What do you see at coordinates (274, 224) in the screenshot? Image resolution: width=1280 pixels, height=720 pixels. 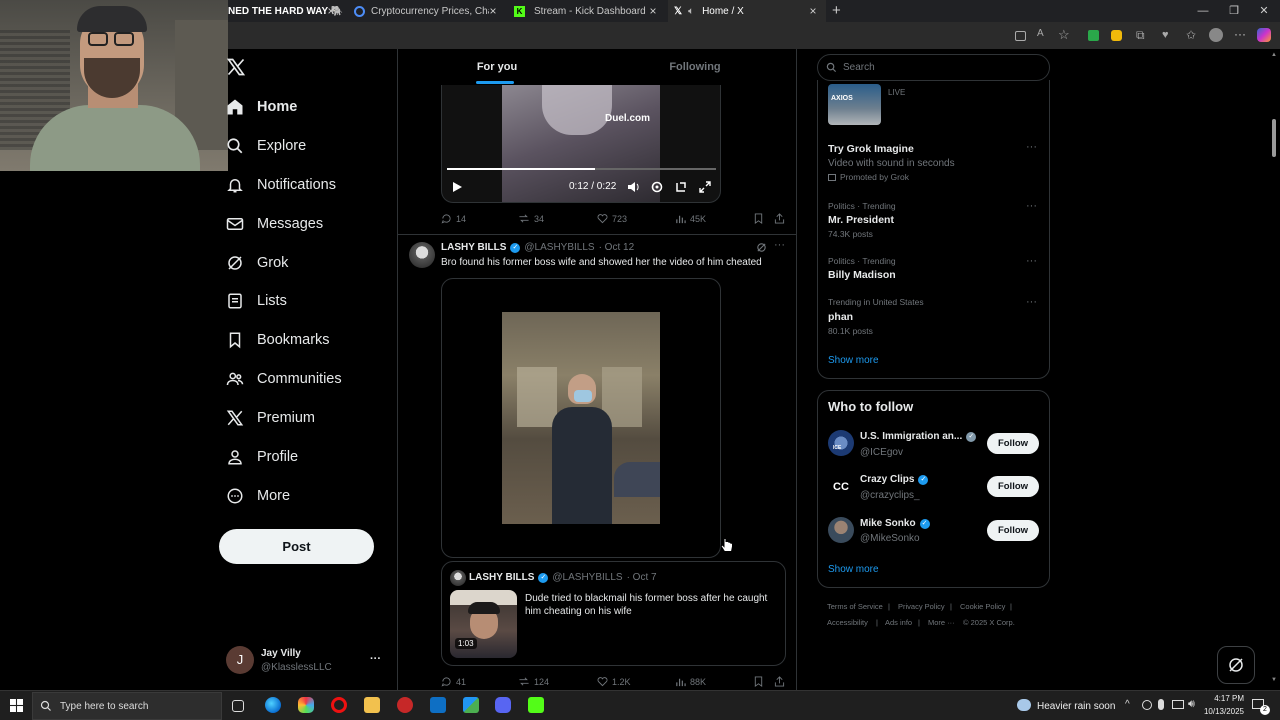 I see `nav-messages: Messages` at bounding box center [274, 224].